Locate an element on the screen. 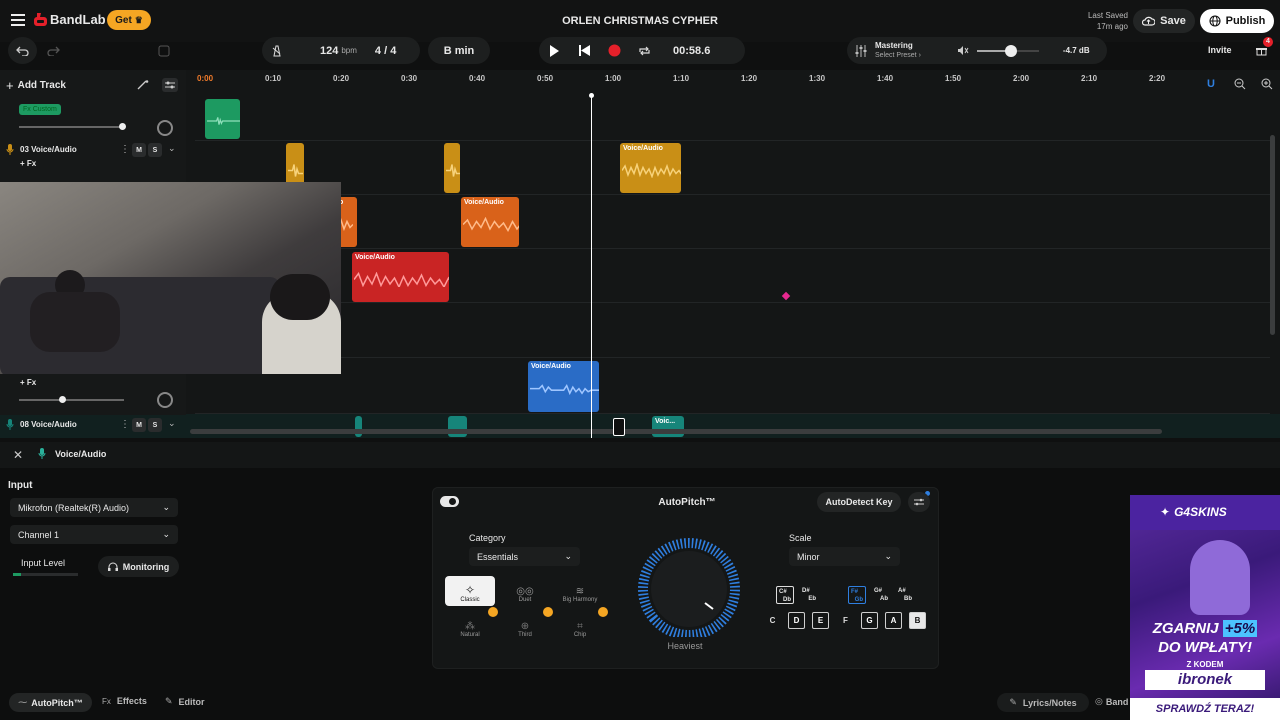 The image size is (1280, 720). track7-pan-knob is located at coordinates (165, 400).